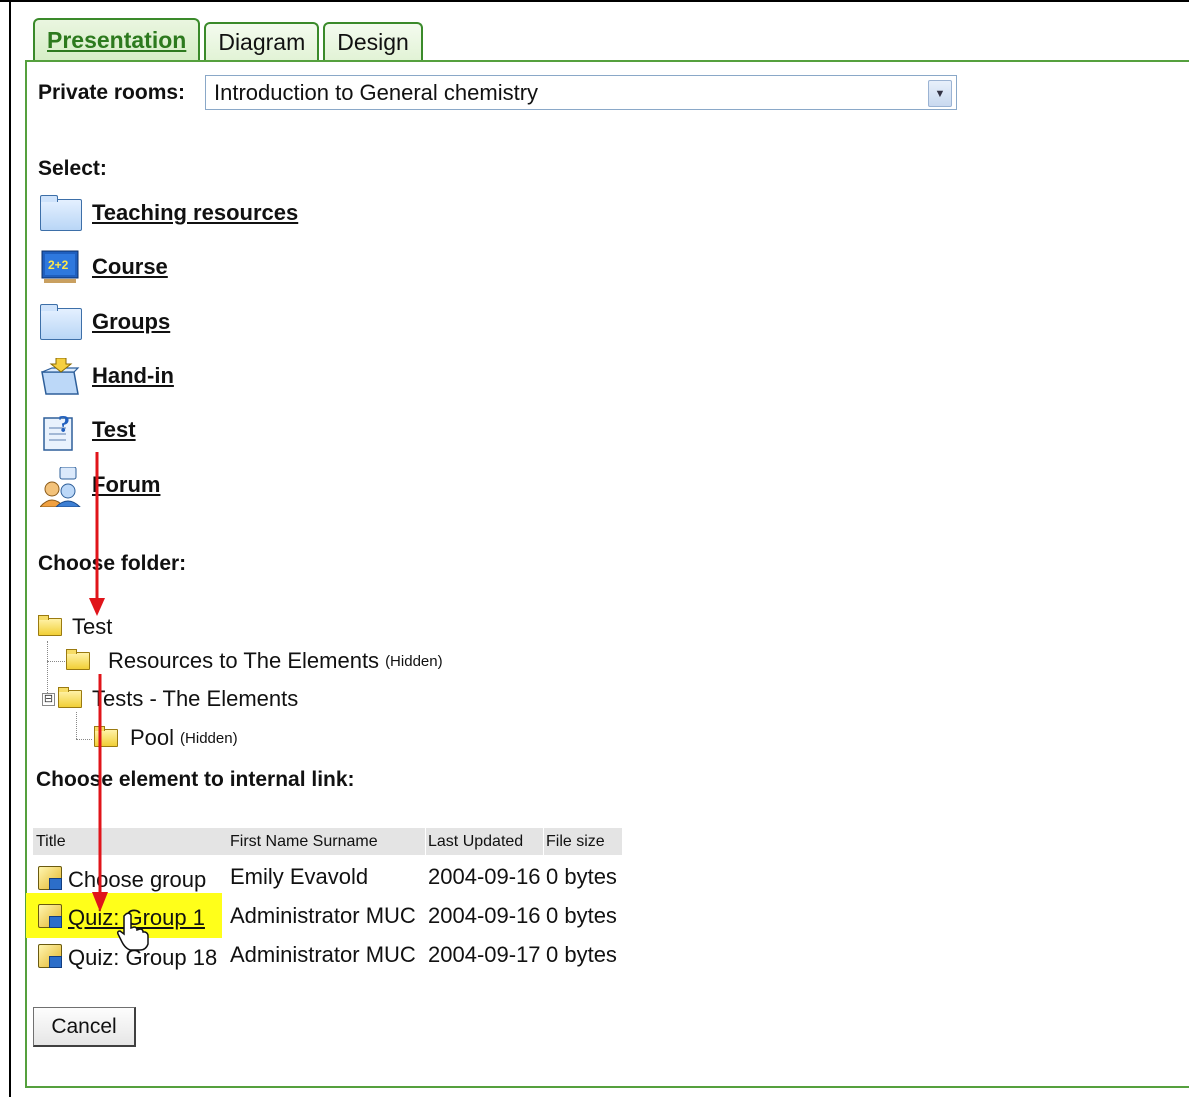  I want to click on column-header-size: File size, so click(583, 841).